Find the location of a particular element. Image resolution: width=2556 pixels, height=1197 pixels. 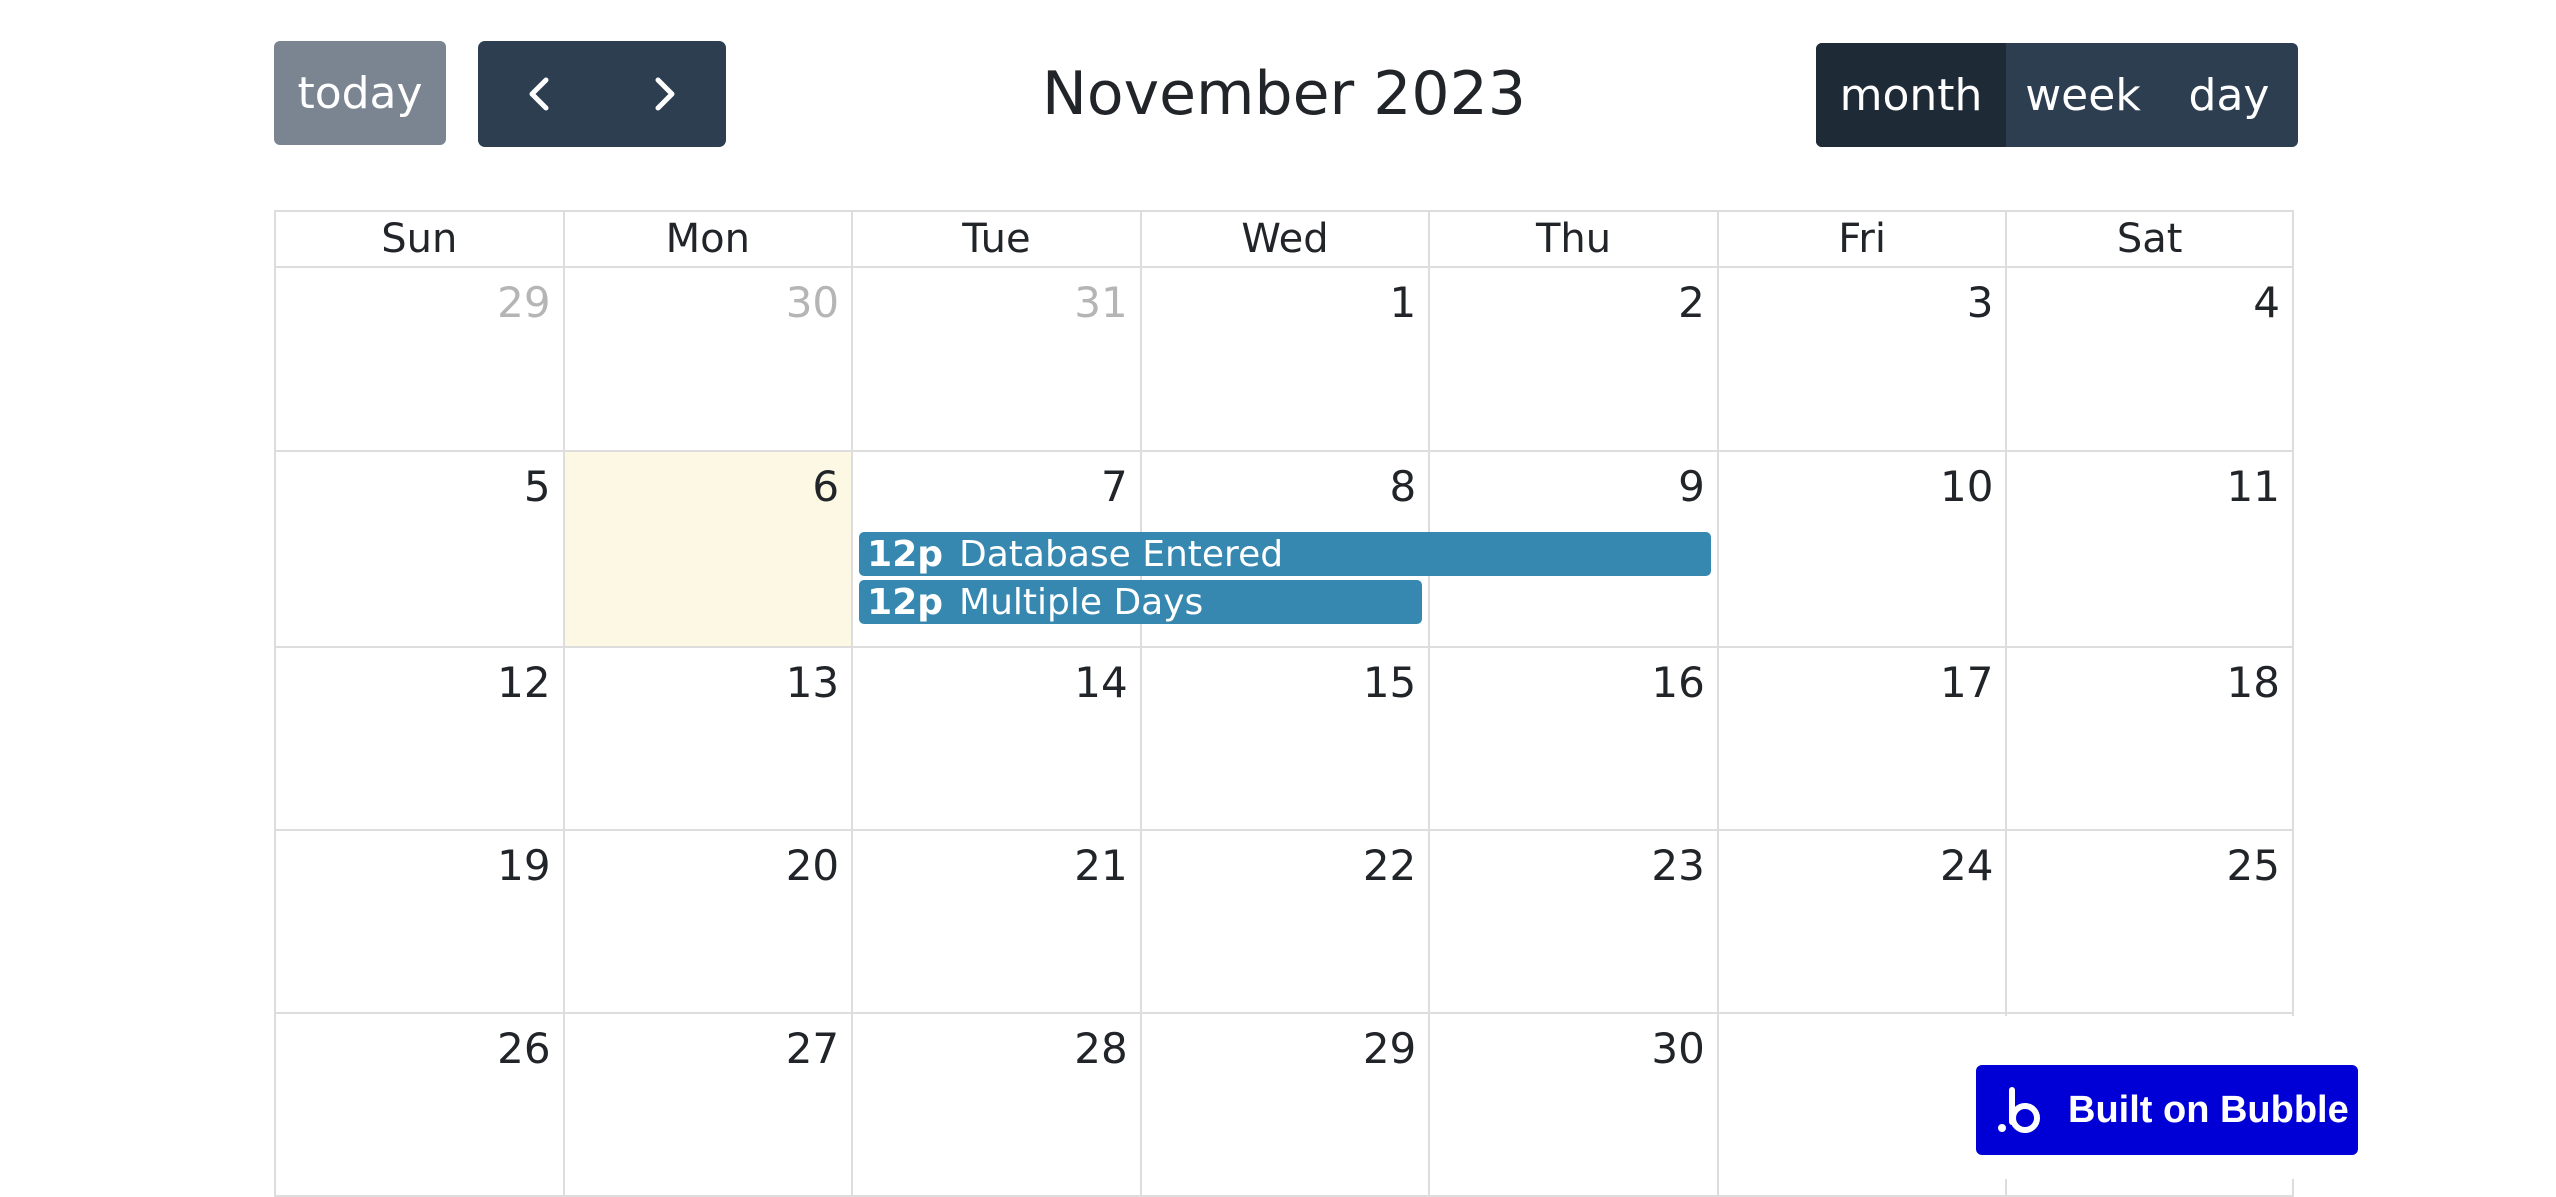

day-cell: 25 is located at coordinates (2149, 922).